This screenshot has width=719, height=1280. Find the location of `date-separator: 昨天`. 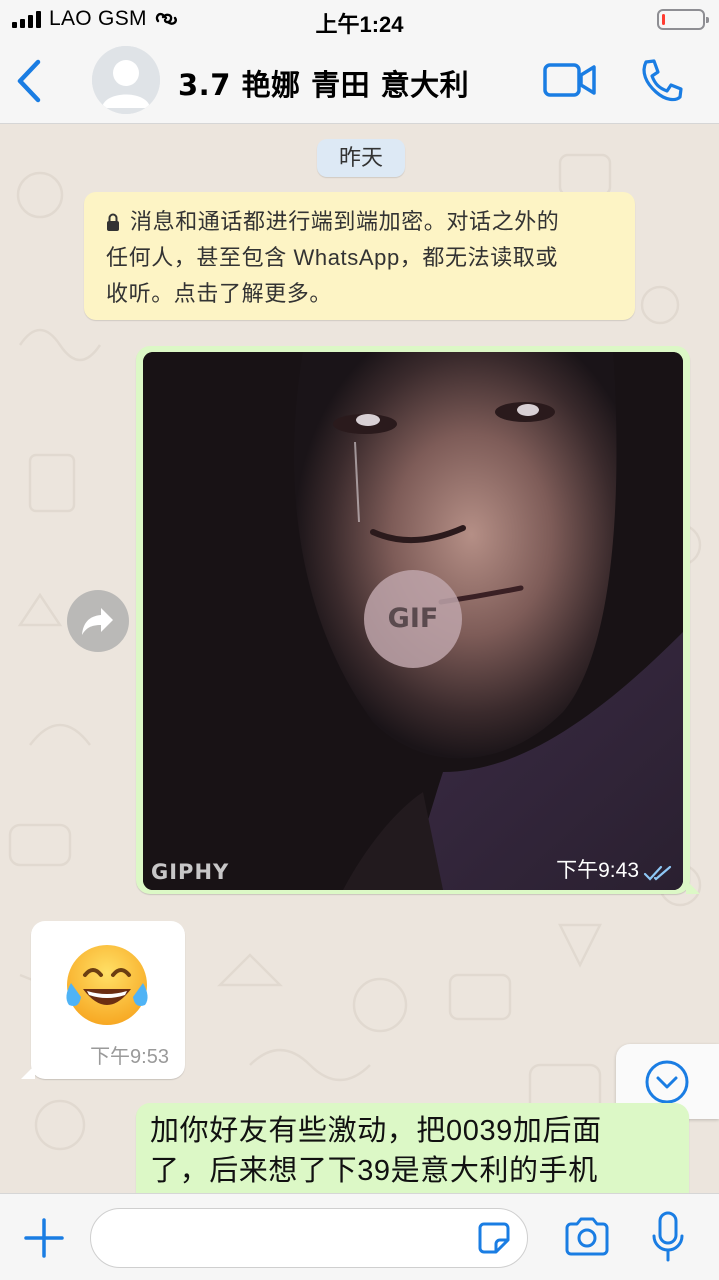

date-separator: 昨天 is located at coordinates (361, 158).